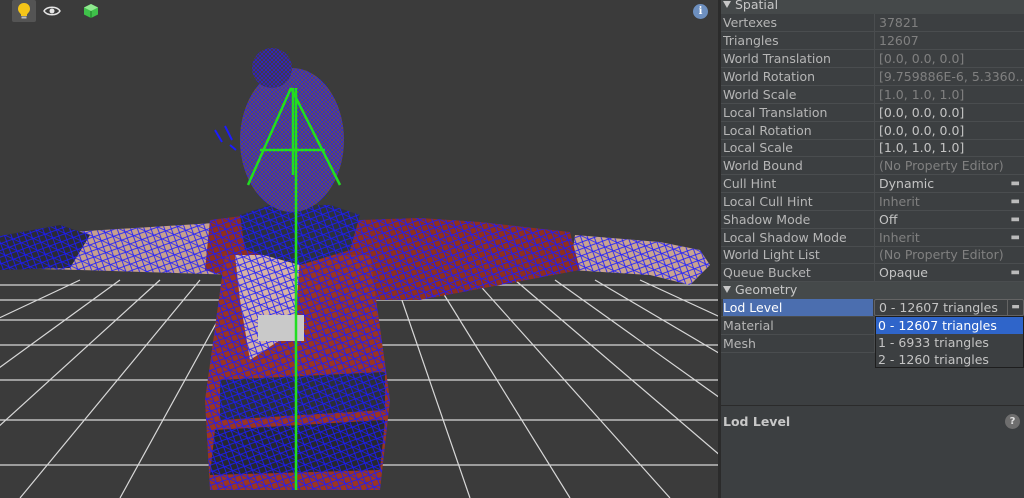  Describe the element at coordinates (872, 131) in the screenshot. I see `property-row-local-rotation: Local Rotation [0.0, 0.0, 0.0]` at that location.